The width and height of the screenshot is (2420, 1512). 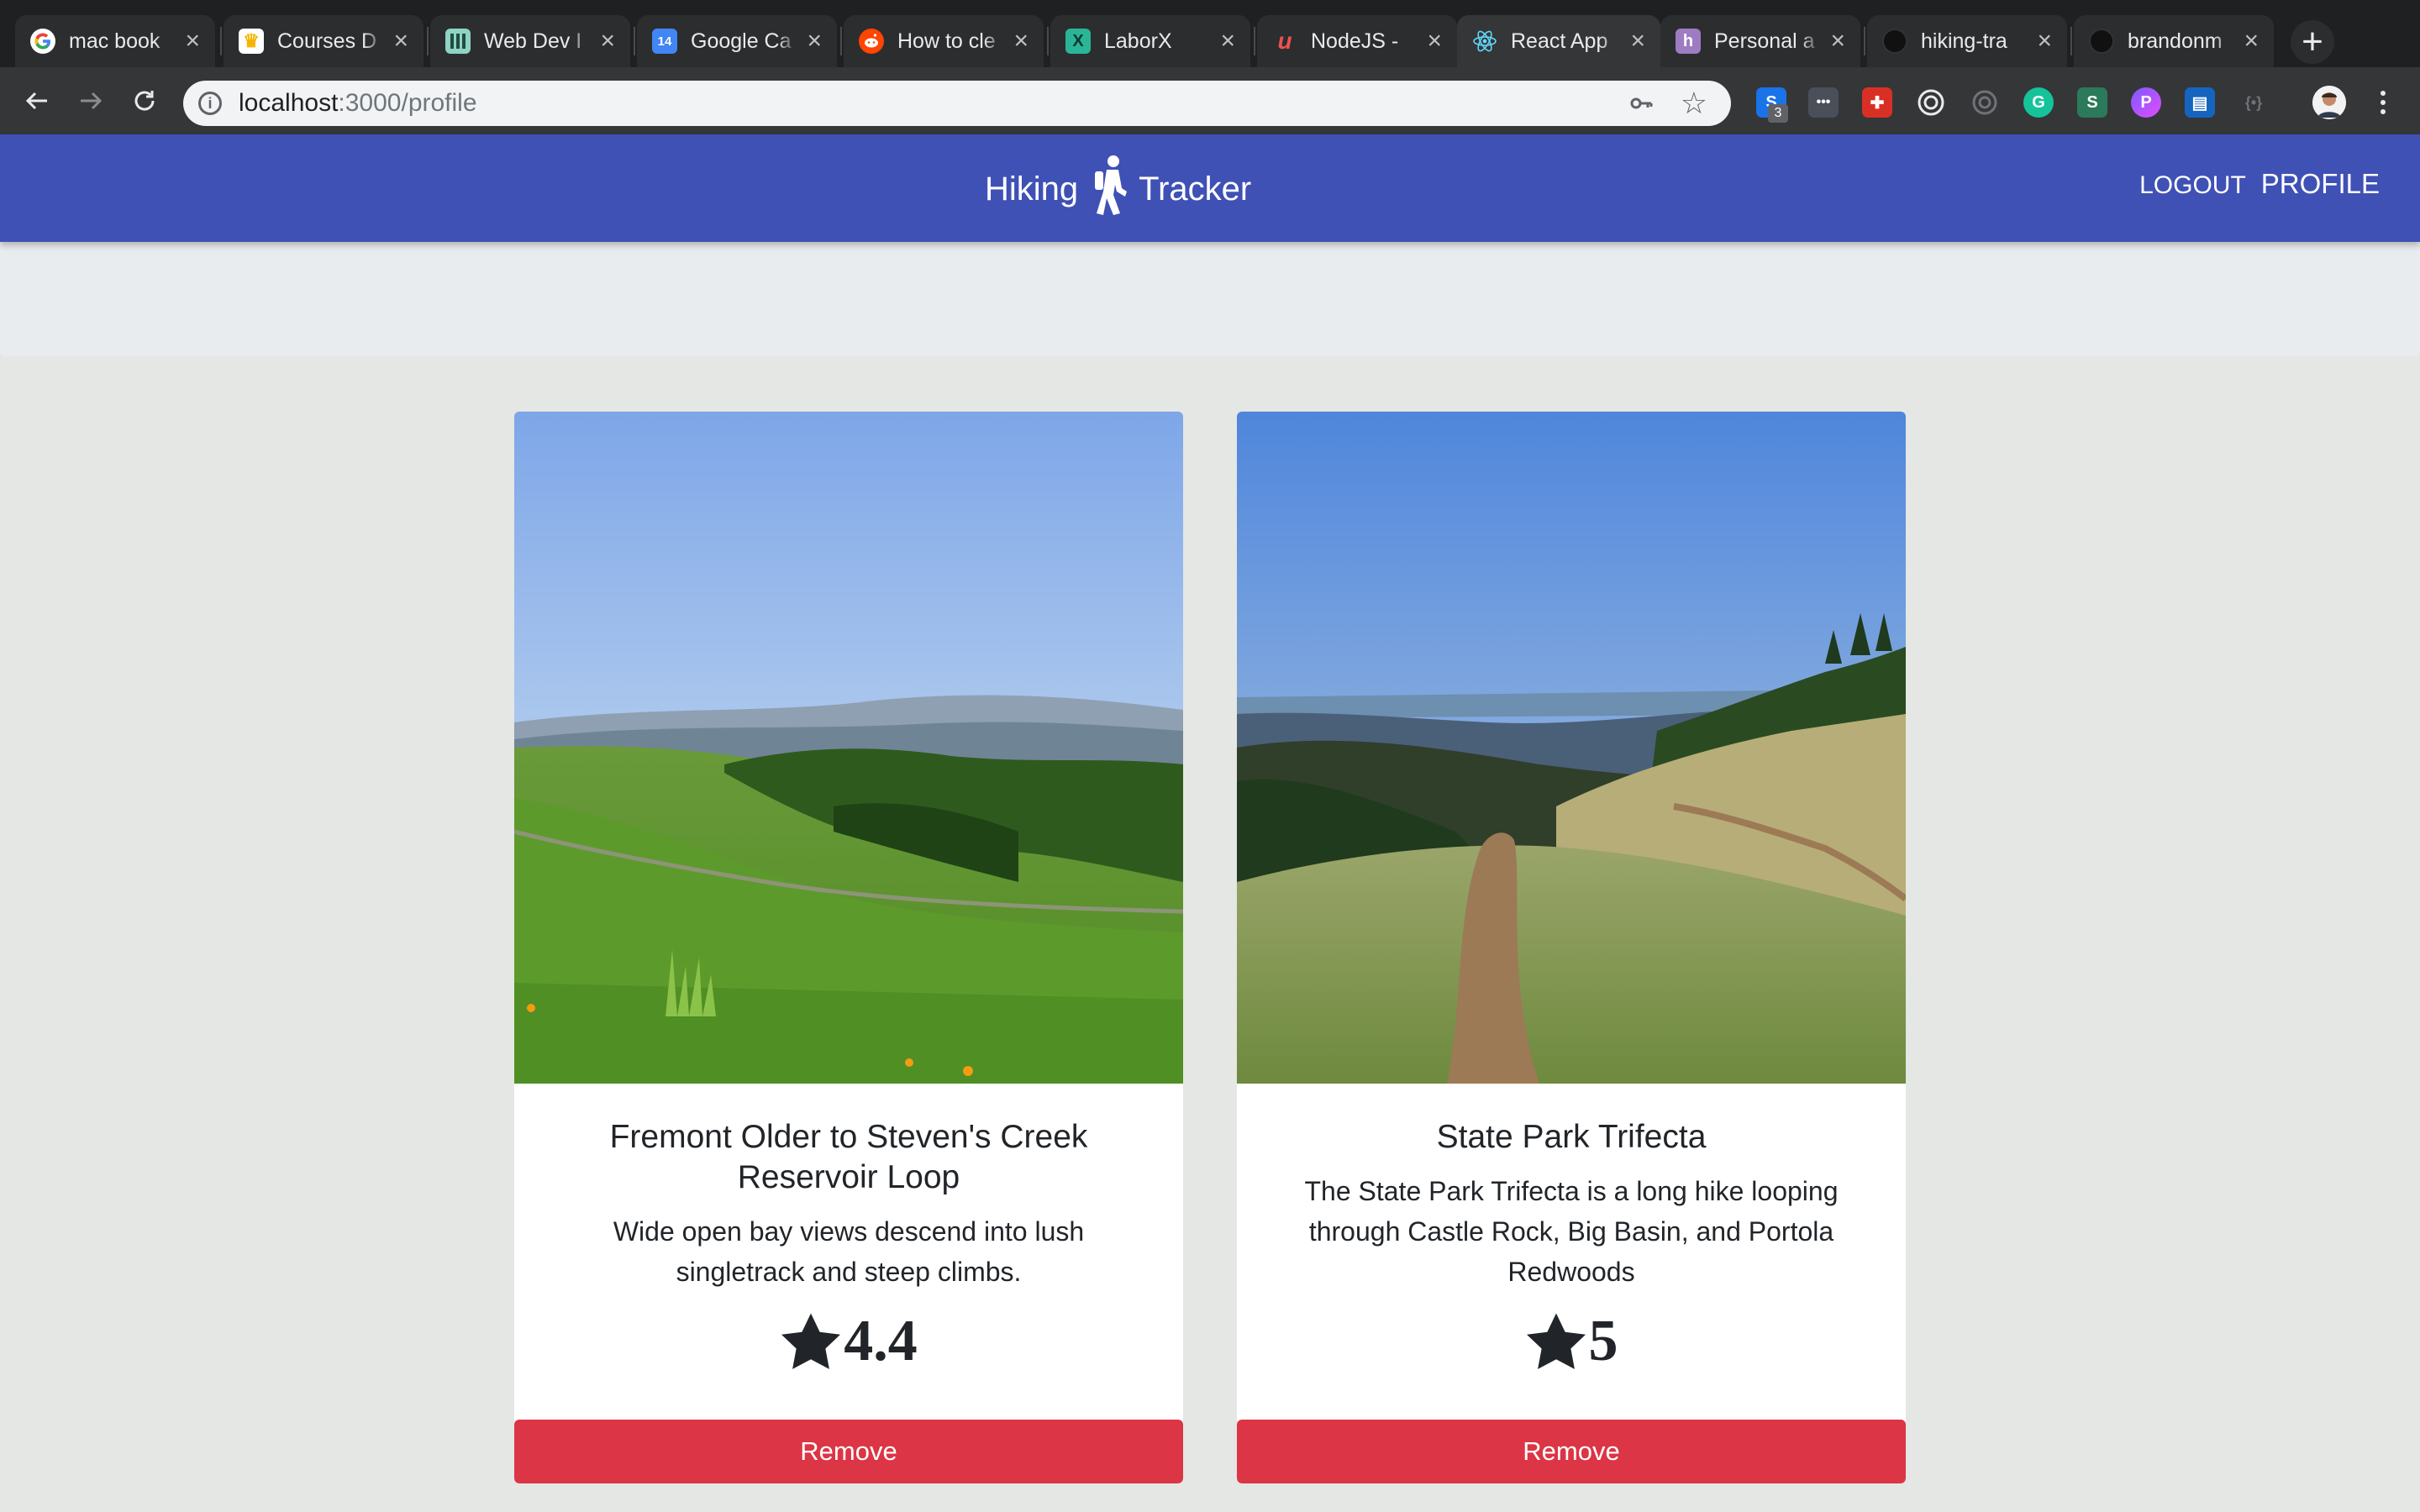 I want to click on brand-text-left: Hiking, so click(x=1032, y=188).